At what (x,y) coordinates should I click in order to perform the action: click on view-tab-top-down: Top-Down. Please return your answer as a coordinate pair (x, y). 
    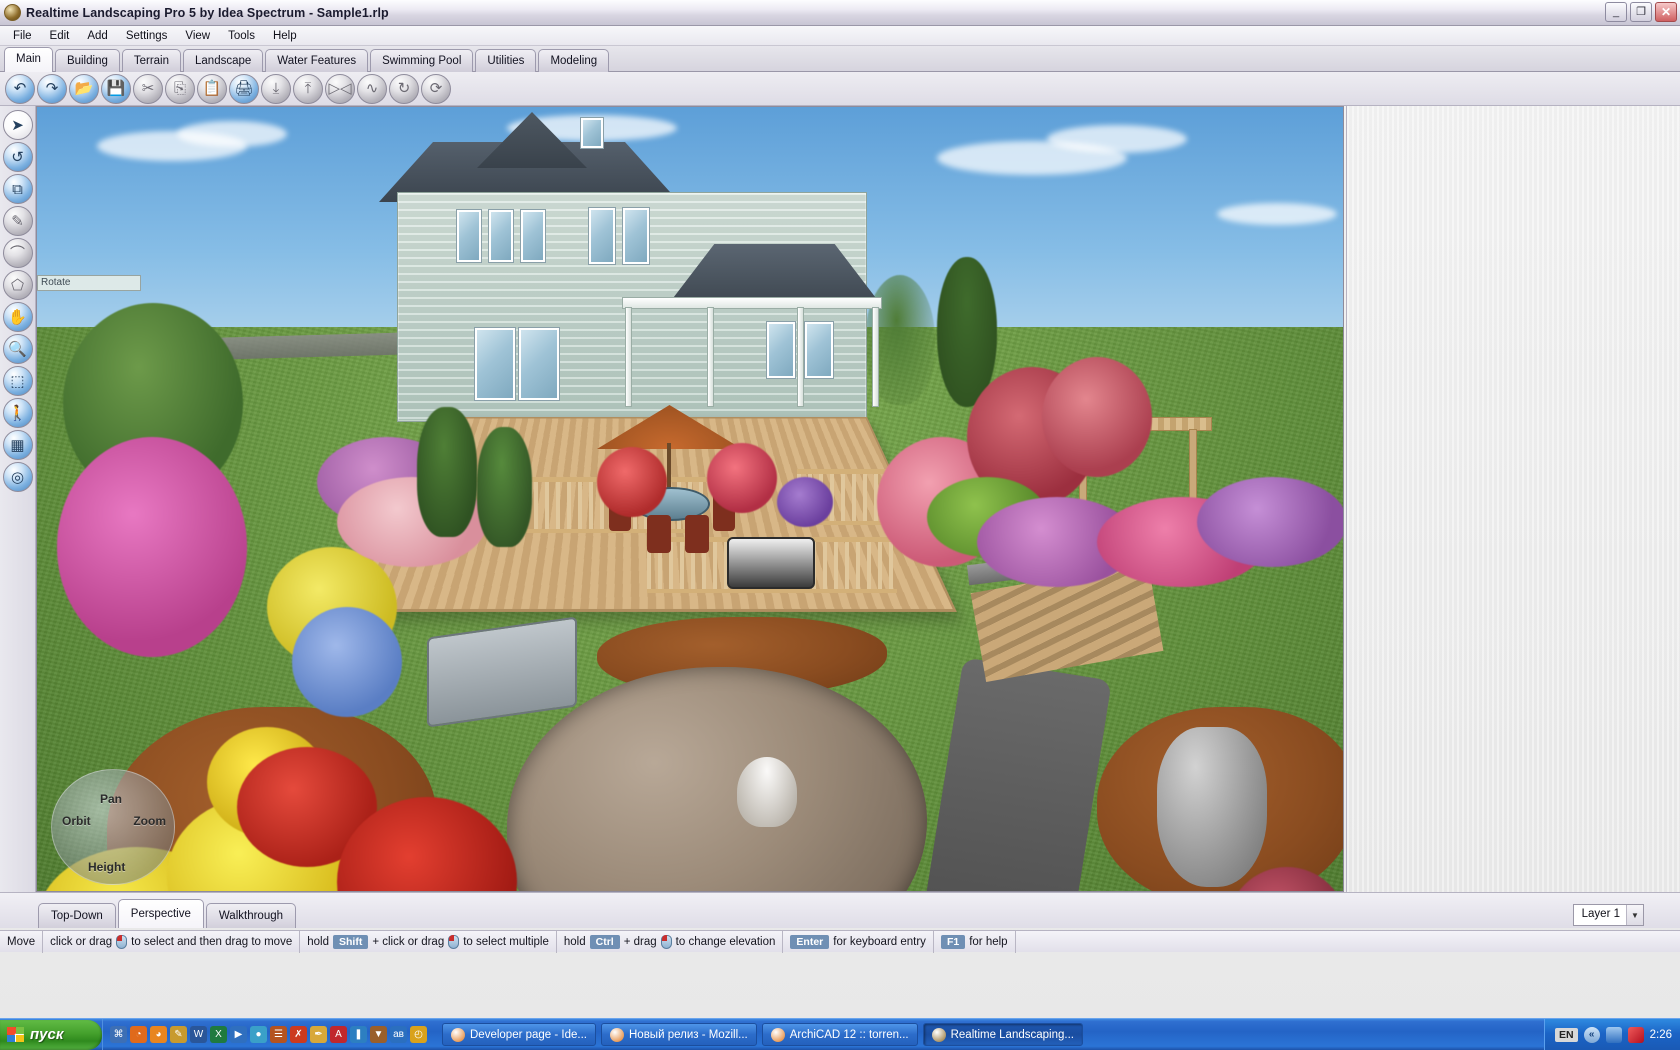
    Looking at the image, I should click on (77, 915).